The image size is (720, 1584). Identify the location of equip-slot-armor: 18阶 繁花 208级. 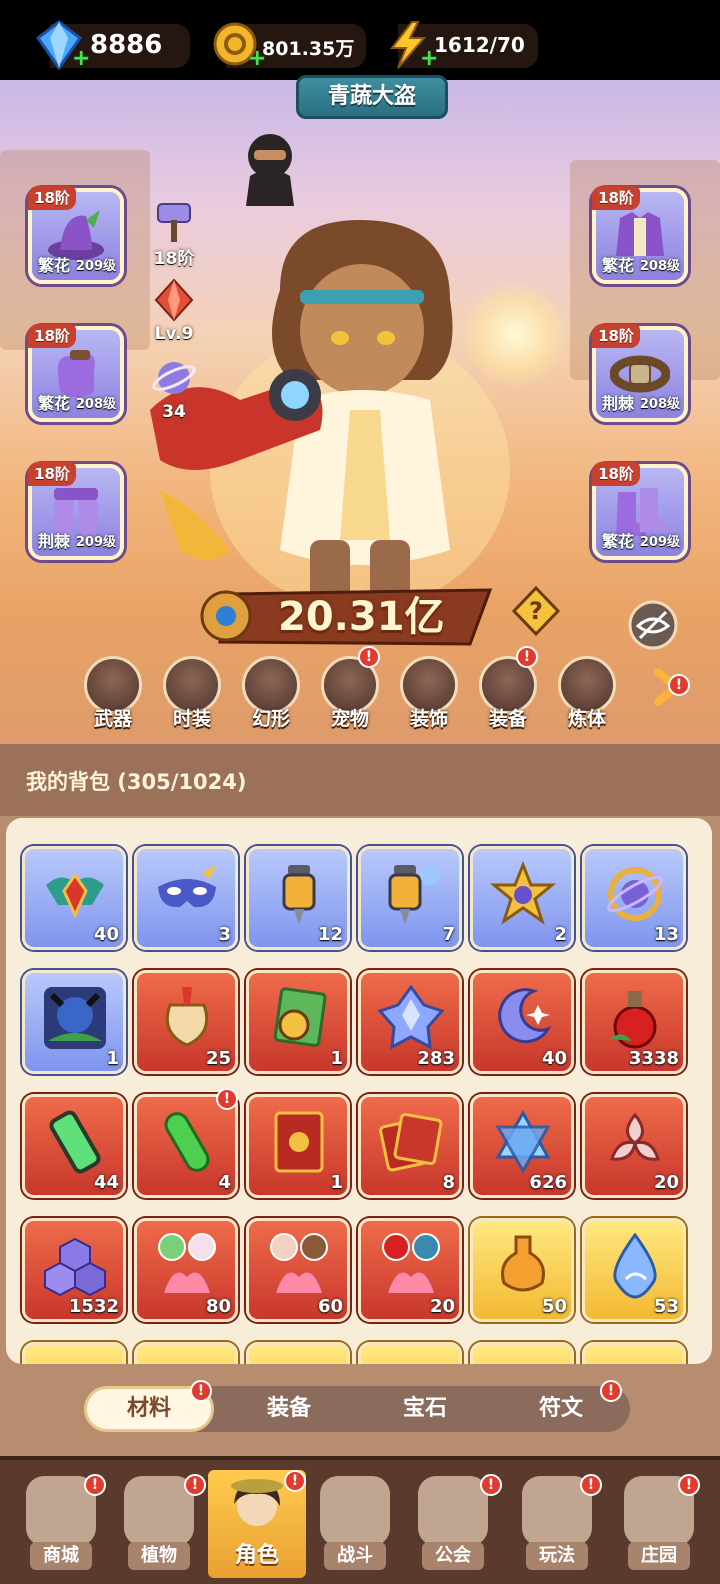
(640, 235).